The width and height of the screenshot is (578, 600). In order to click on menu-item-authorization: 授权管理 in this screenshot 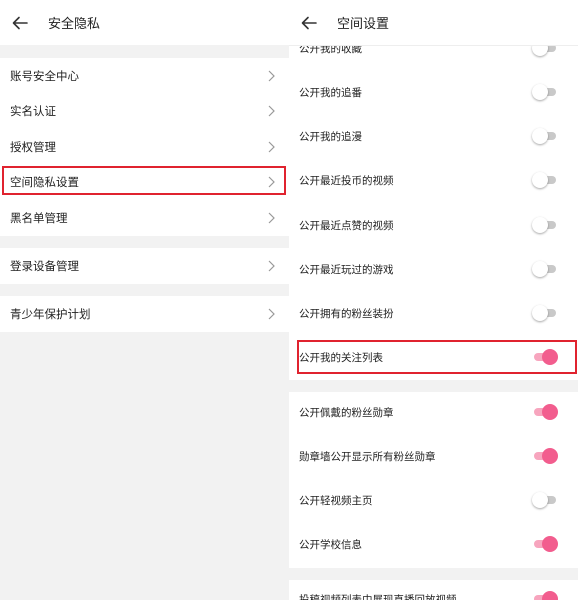, I will do `click(144, 147)`.